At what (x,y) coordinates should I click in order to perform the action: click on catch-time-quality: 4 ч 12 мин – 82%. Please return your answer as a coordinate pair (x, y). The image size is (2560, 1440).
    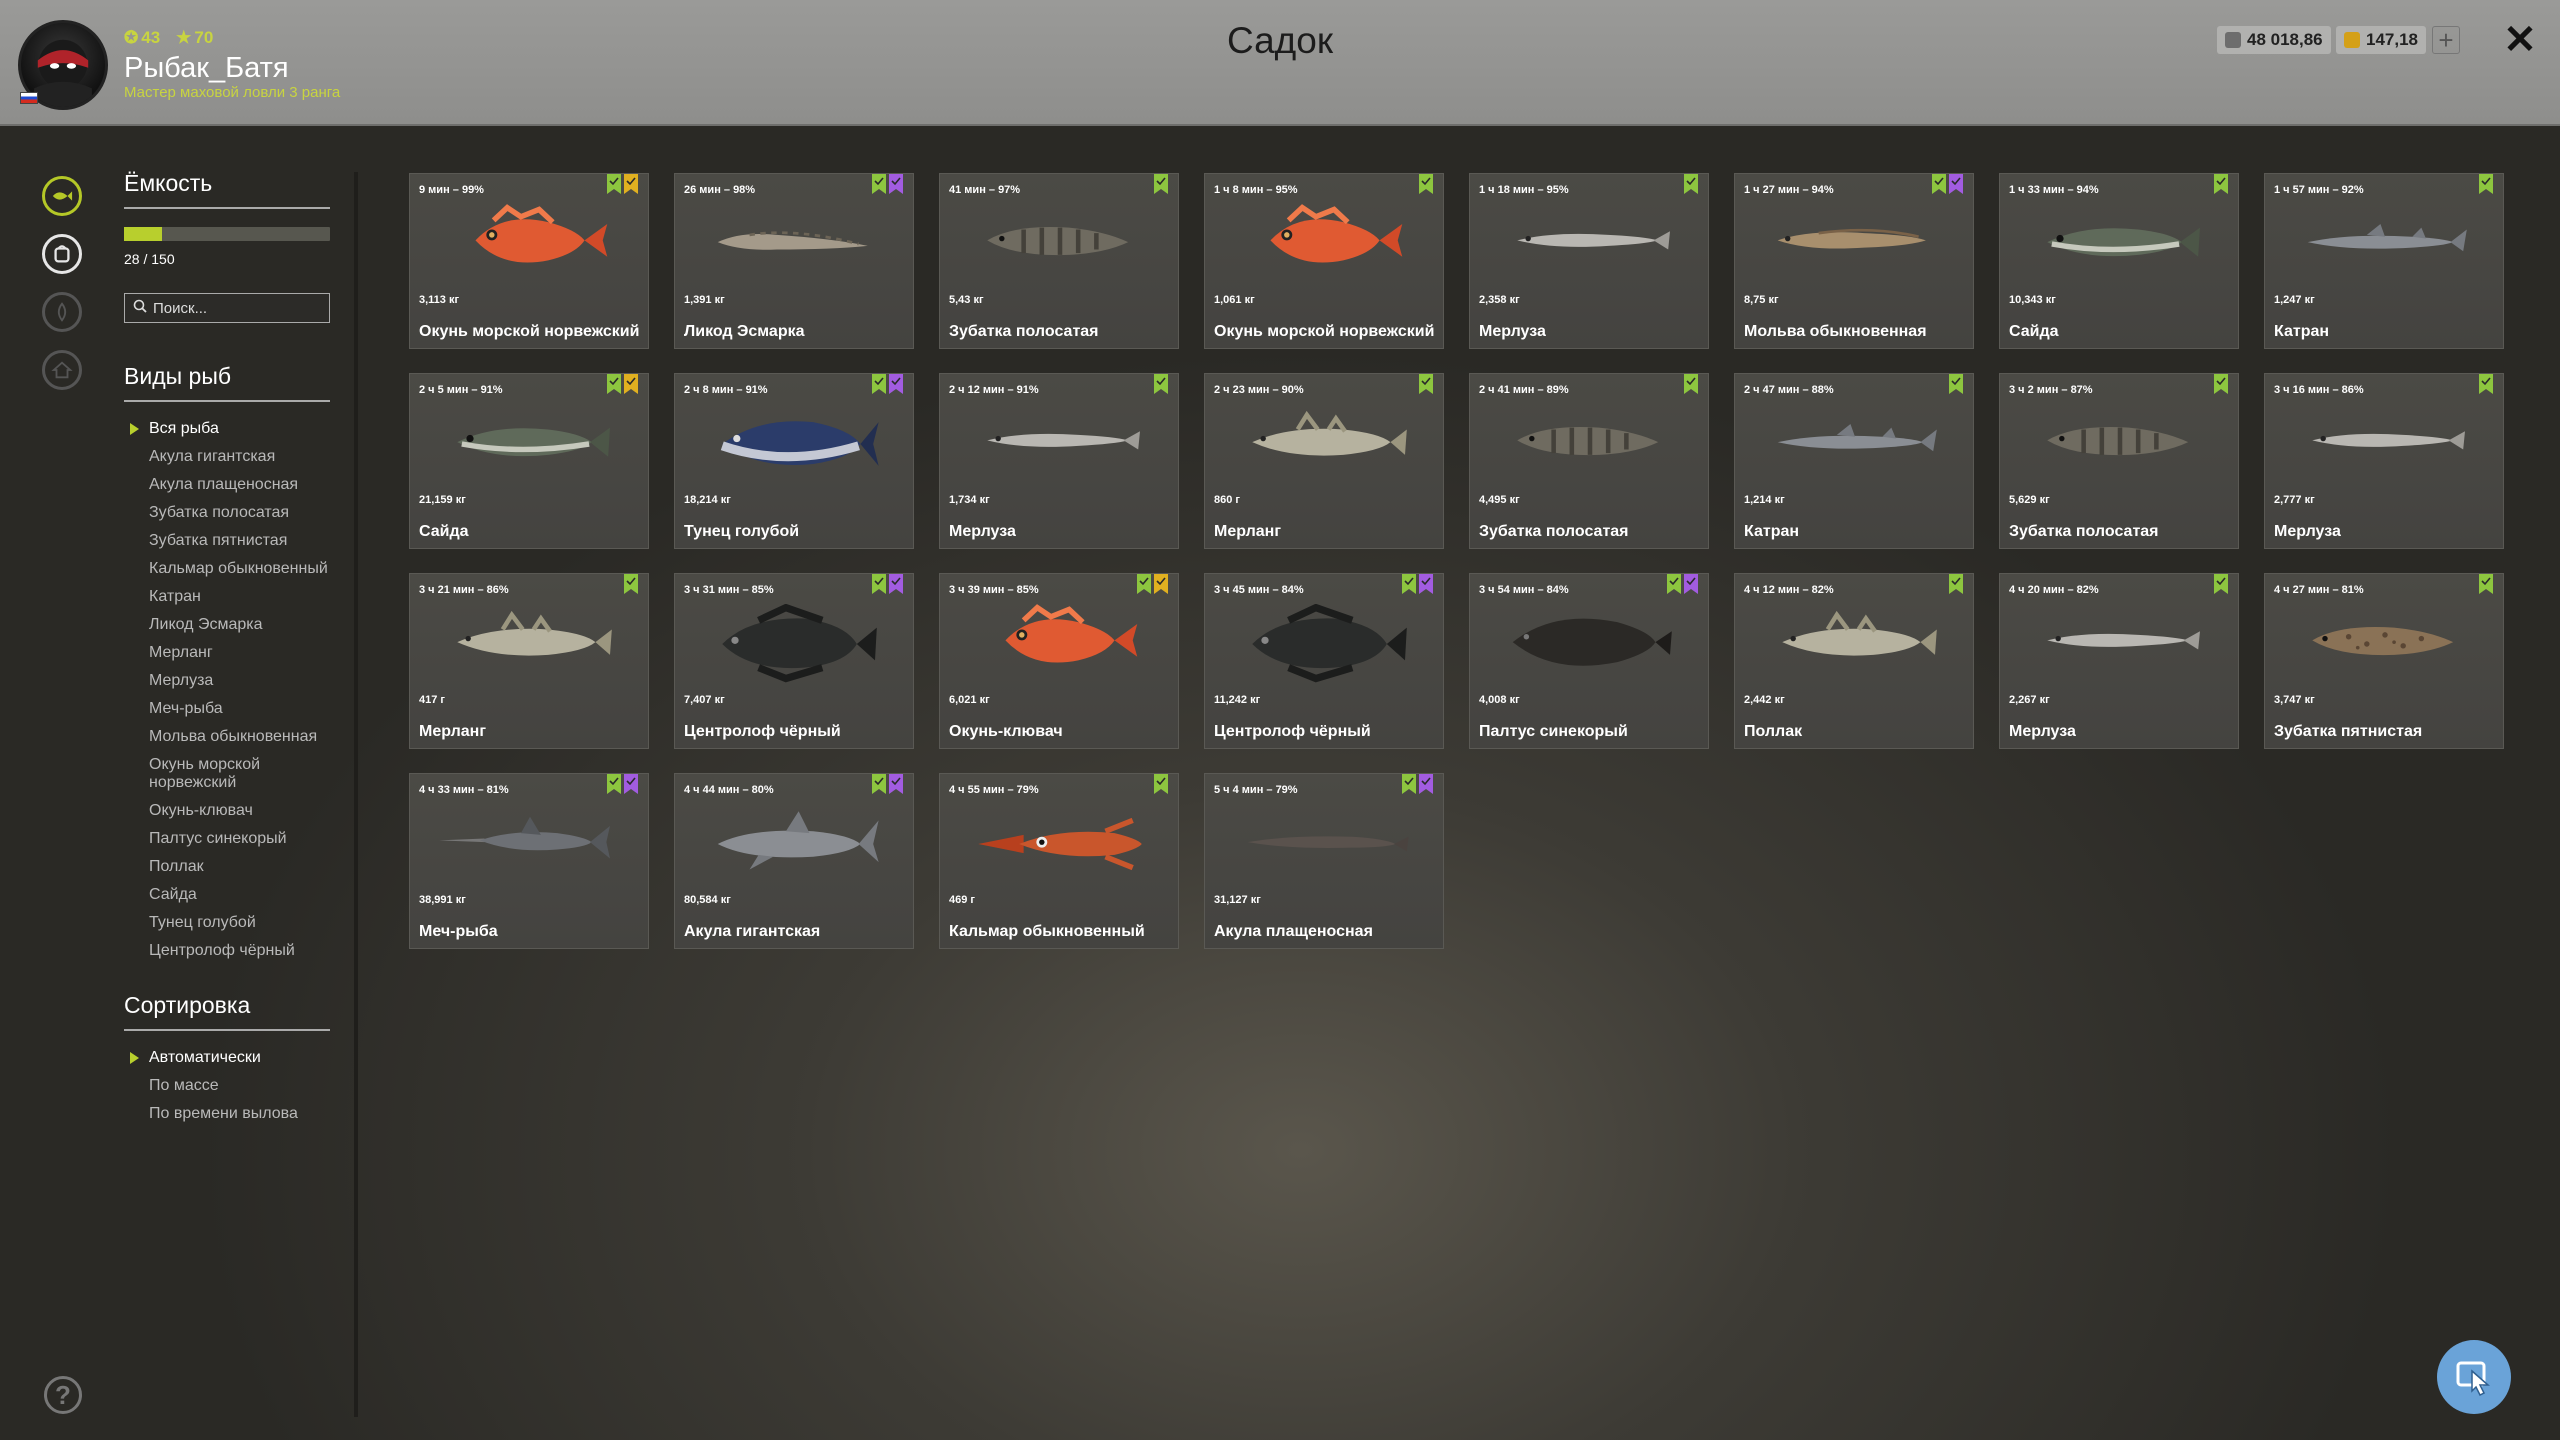
    Looking at the image, I should click on (1789, 590).